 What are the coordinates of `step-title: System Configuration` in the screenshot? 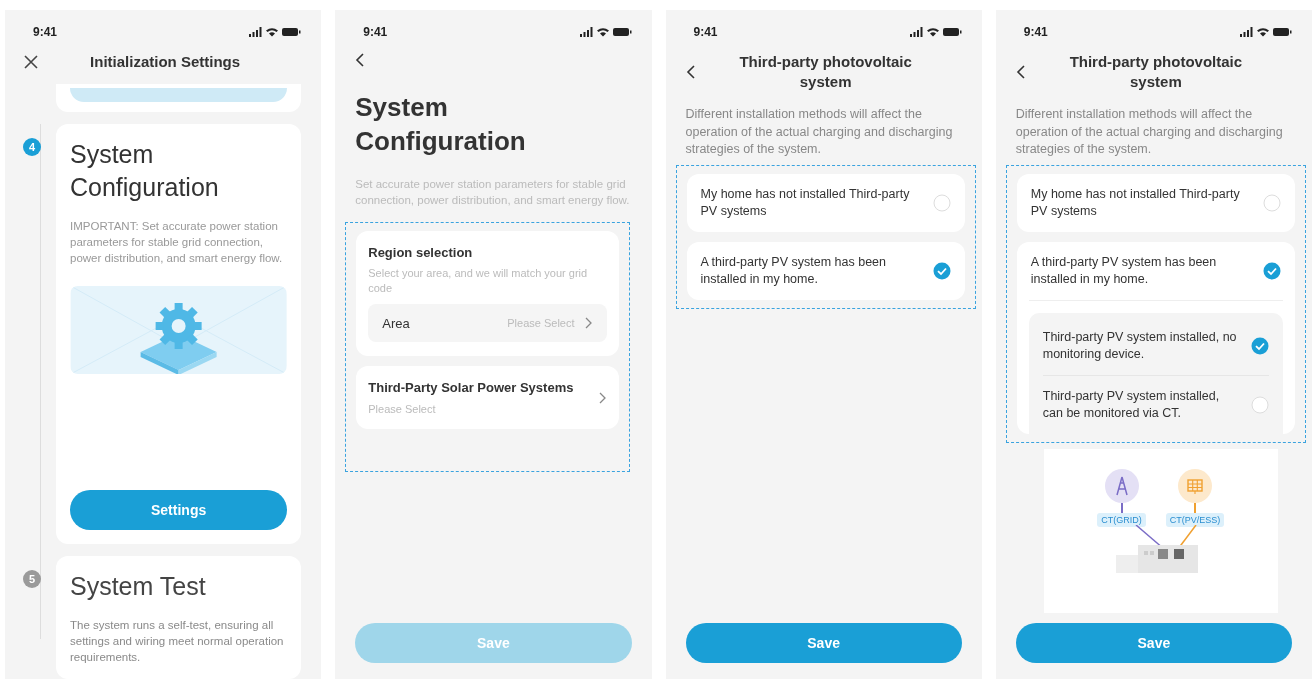 It's located at (145, 171).